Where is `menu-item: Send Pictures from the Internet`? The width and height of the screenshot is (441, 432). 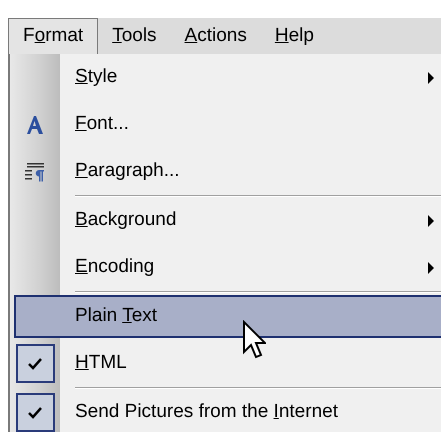
menu-item: Send Pictures from the Internet is located at coordinates (250, 410).